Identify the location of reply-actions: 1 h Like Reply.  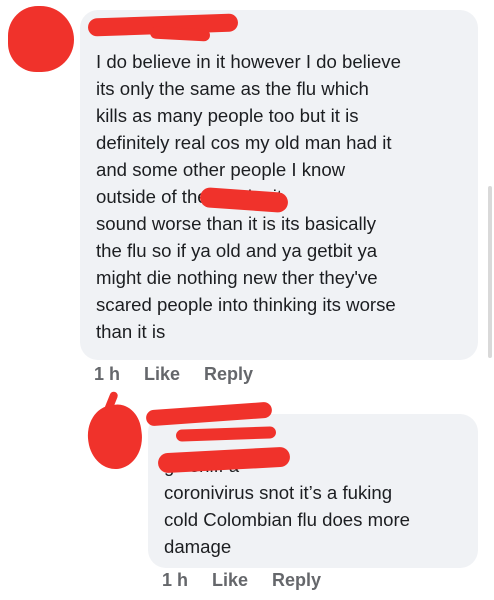
(241, 580).